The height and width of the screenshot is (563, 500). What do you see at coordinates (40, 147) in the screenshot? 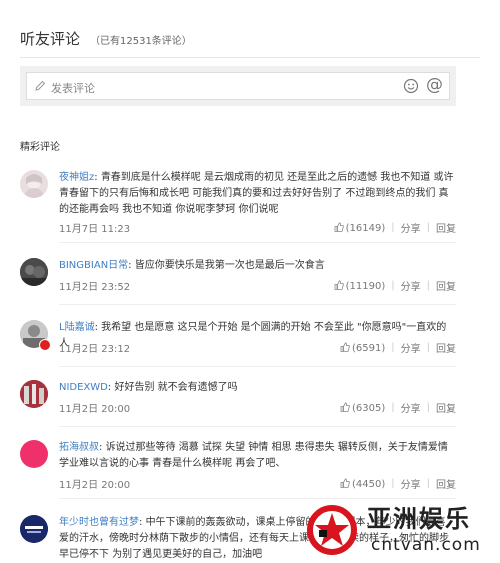
I see `featured-comments-title: 精彩评论` at bounding box center [40, 147].